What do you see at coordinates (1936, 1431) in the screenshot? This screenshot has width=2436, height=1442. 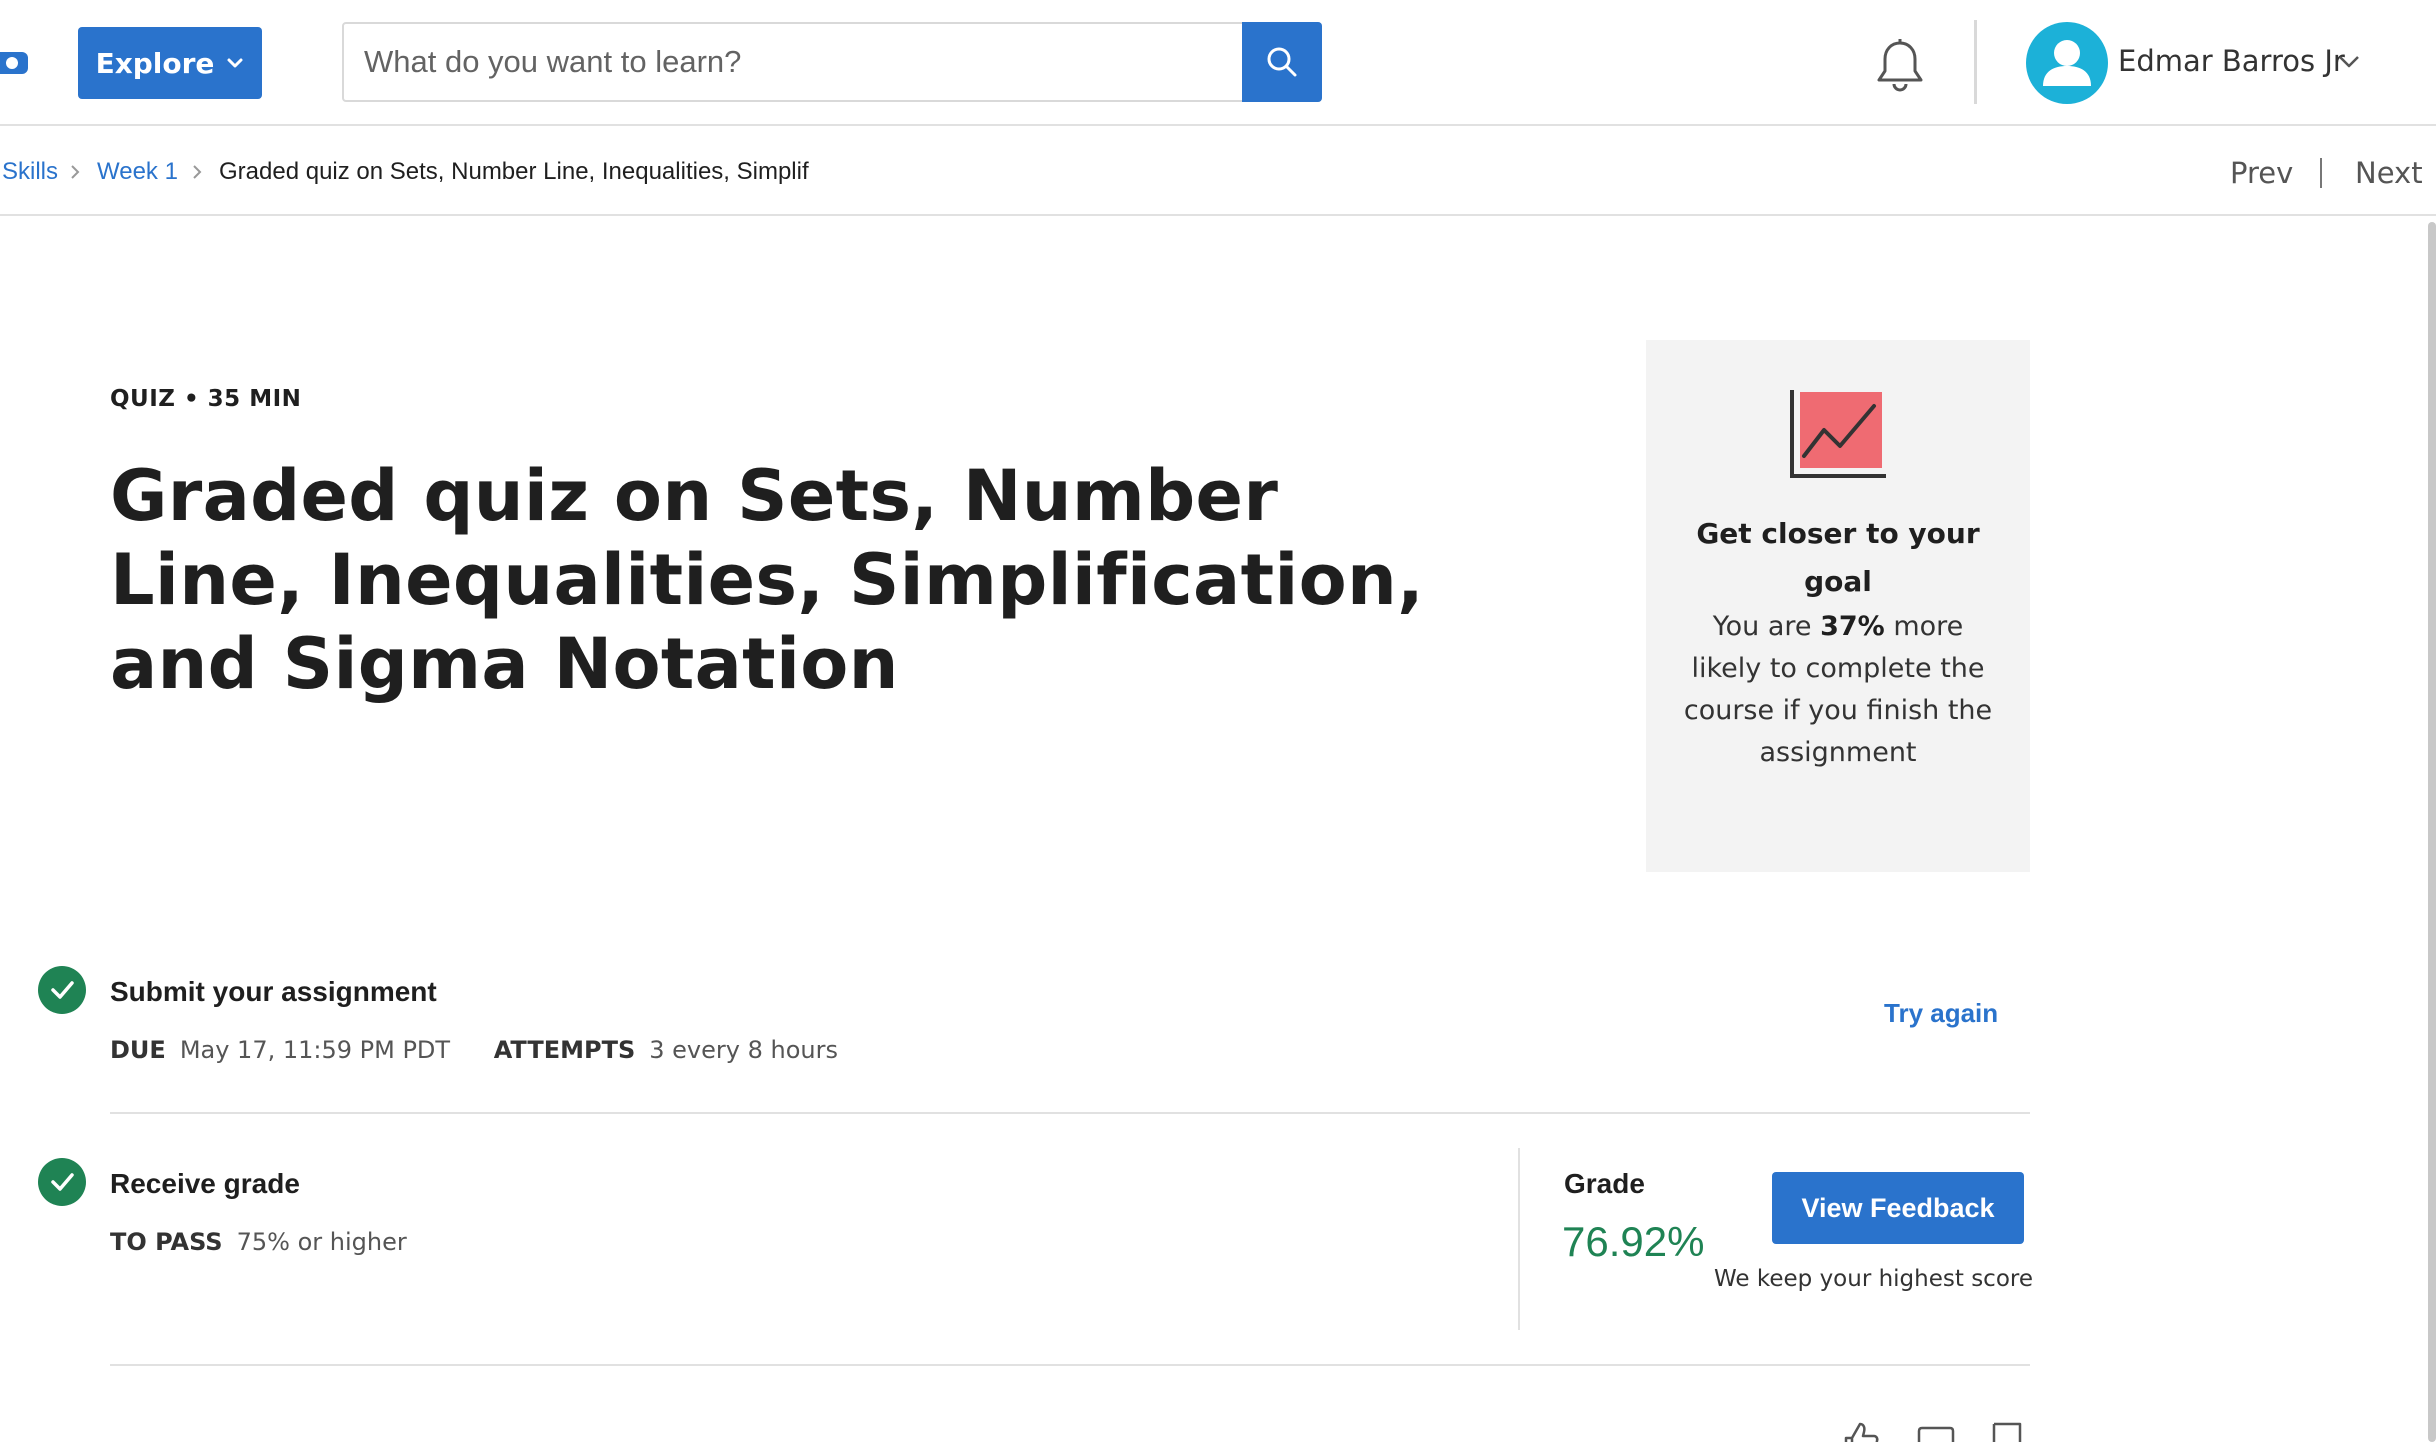 I see `comment-icon` at bounding box center [1936, 1431].